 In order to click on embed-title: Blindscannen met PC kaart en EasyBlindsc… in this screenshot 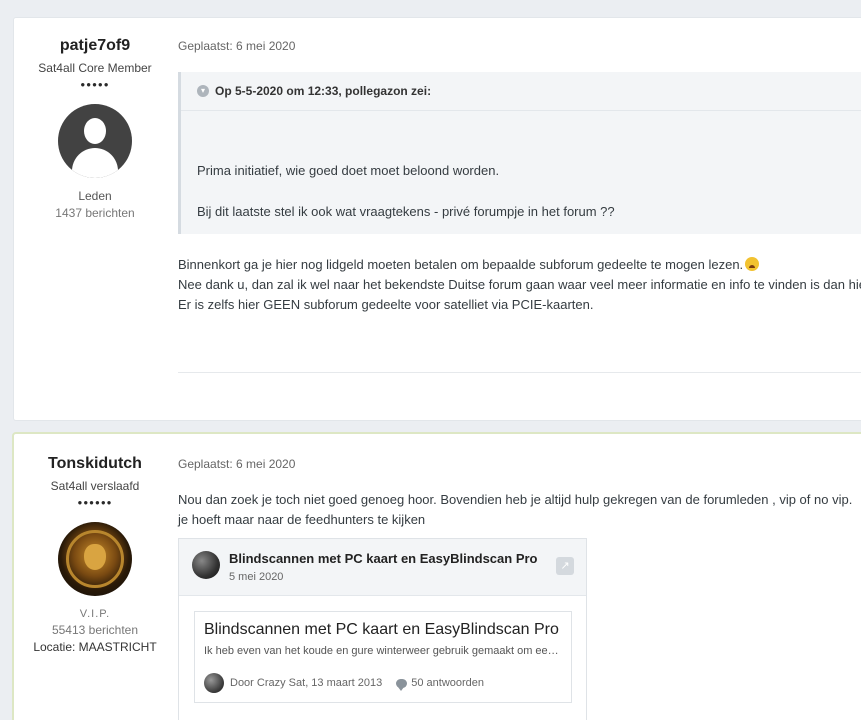, I will do `click(383, 558)`.